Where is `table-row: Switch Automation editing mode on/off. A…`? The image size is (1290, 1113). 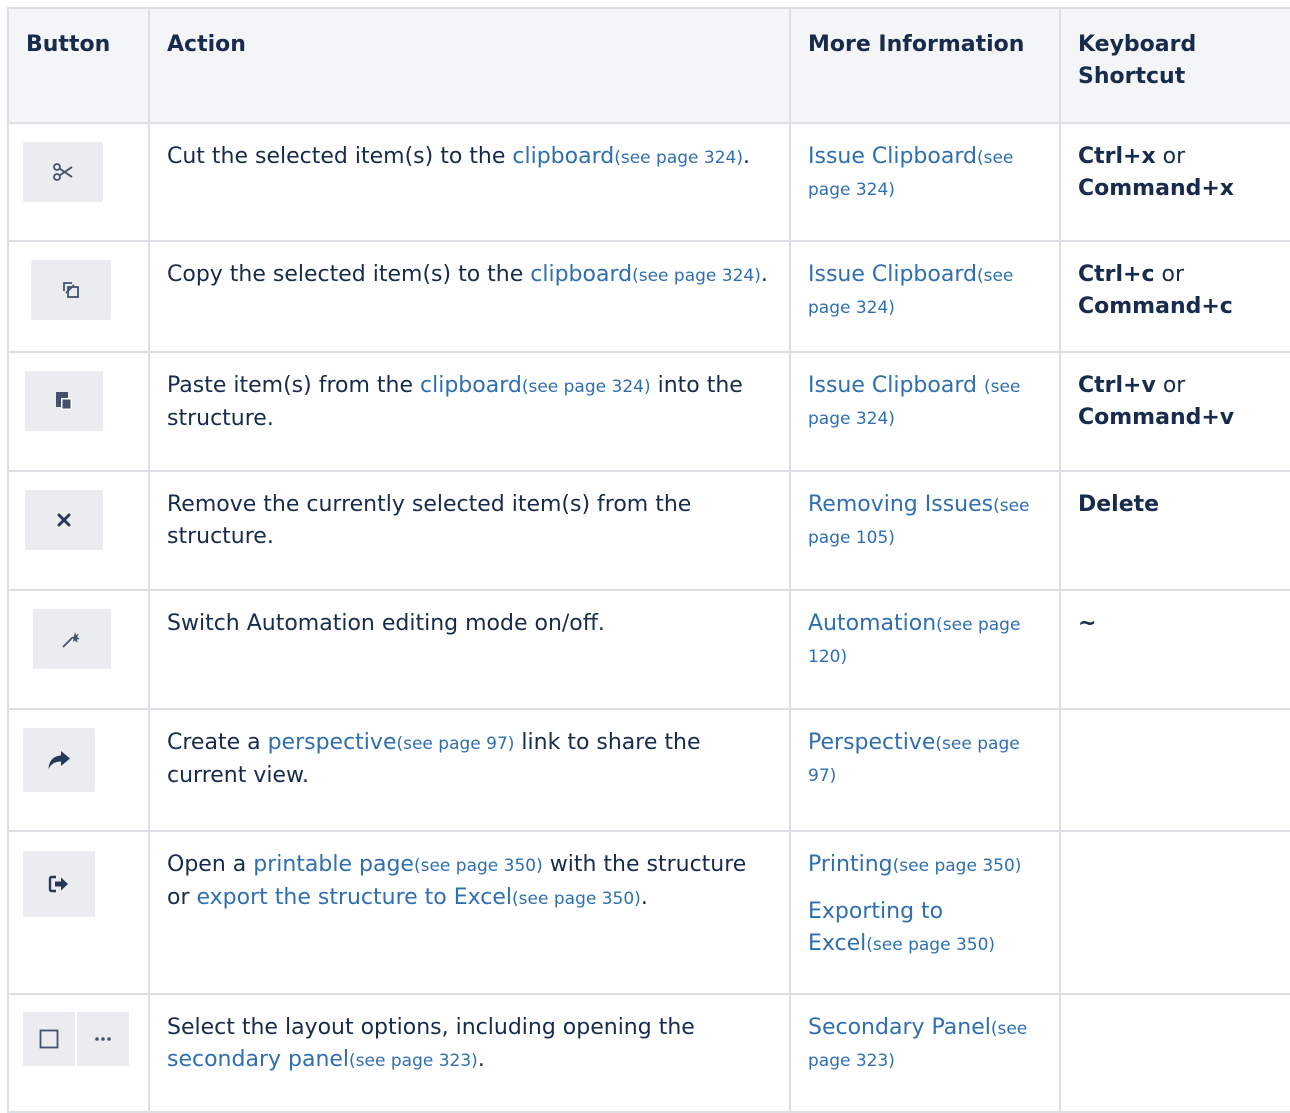 table-row: Switch Automation editing mode on/off. A… is located at coordinates (648, 649).